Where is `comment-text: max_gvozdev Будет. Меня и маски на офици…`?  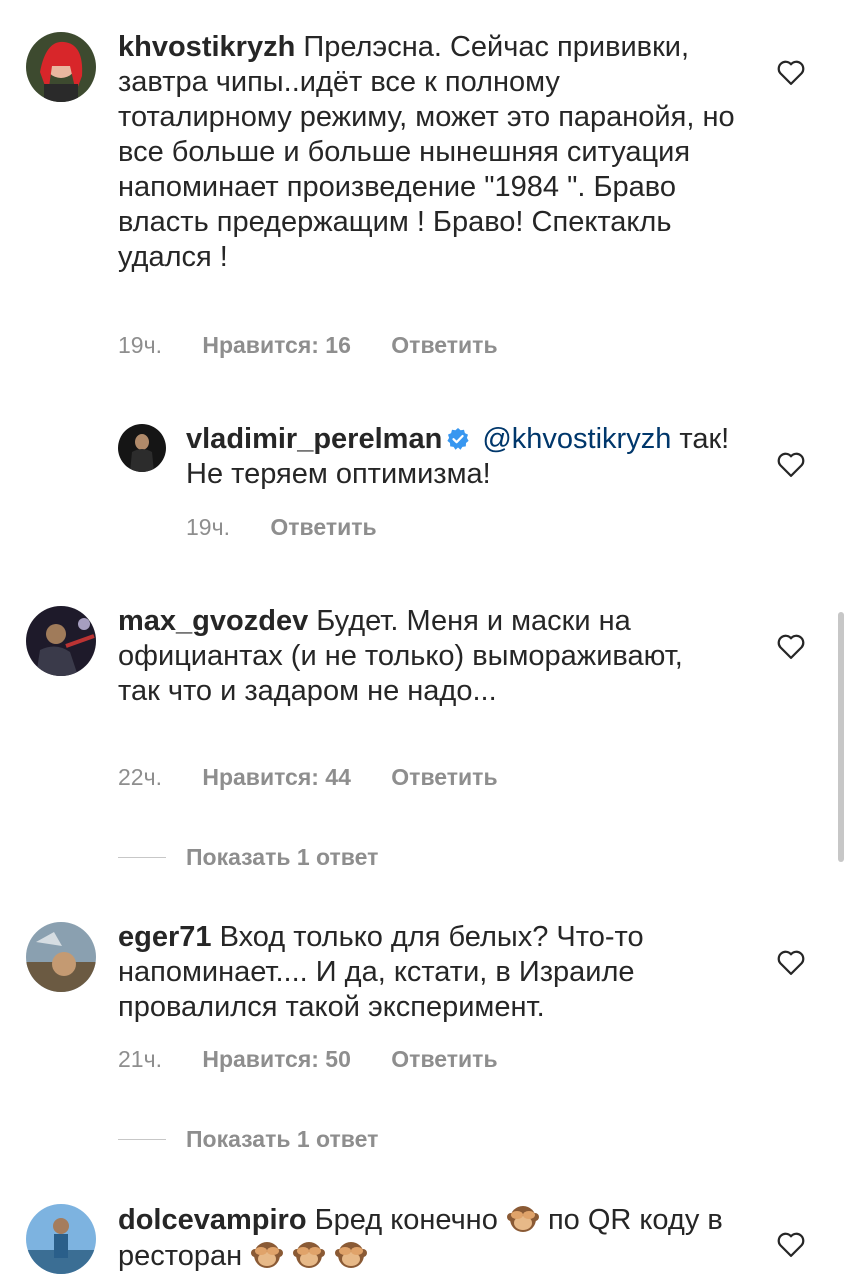 comment-text: max_gvozdev Будет. Меня и маски на офици… is located at coordinates (418, 656).